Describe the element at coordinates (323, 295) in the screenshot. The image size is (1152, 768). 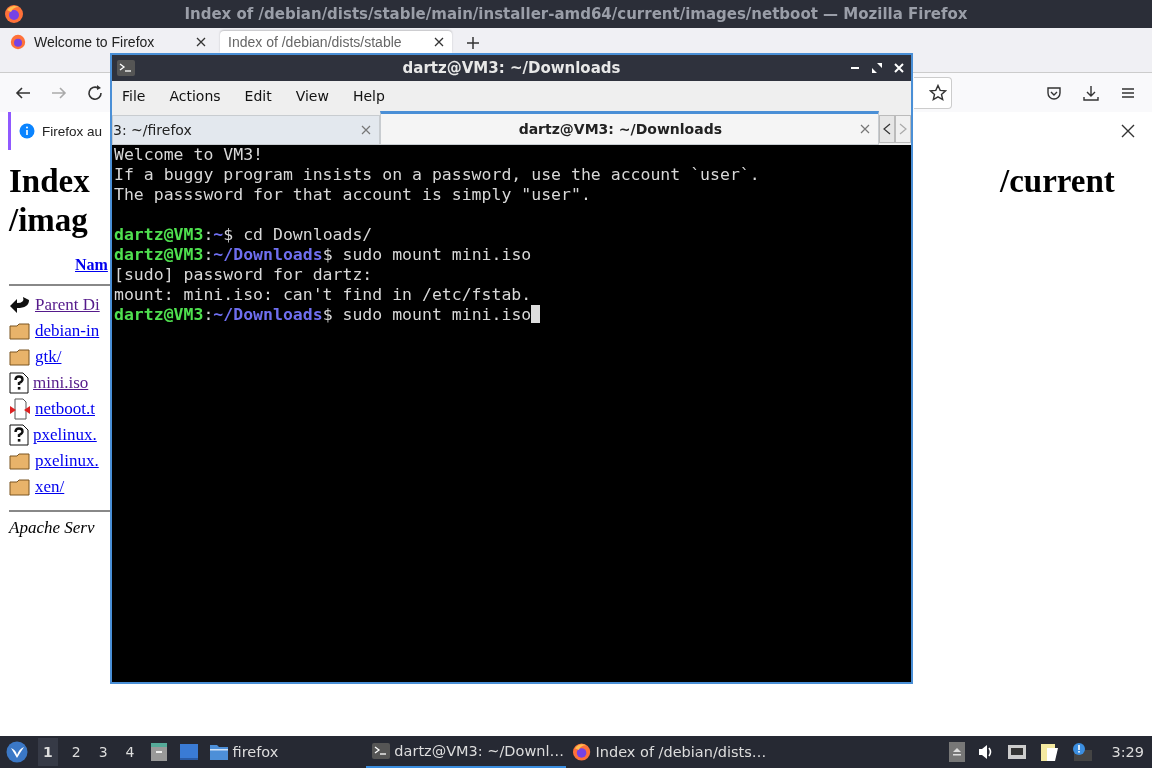
I see `output-line: mount: mini.iso: can't find in /etc/fstab.` at that location.